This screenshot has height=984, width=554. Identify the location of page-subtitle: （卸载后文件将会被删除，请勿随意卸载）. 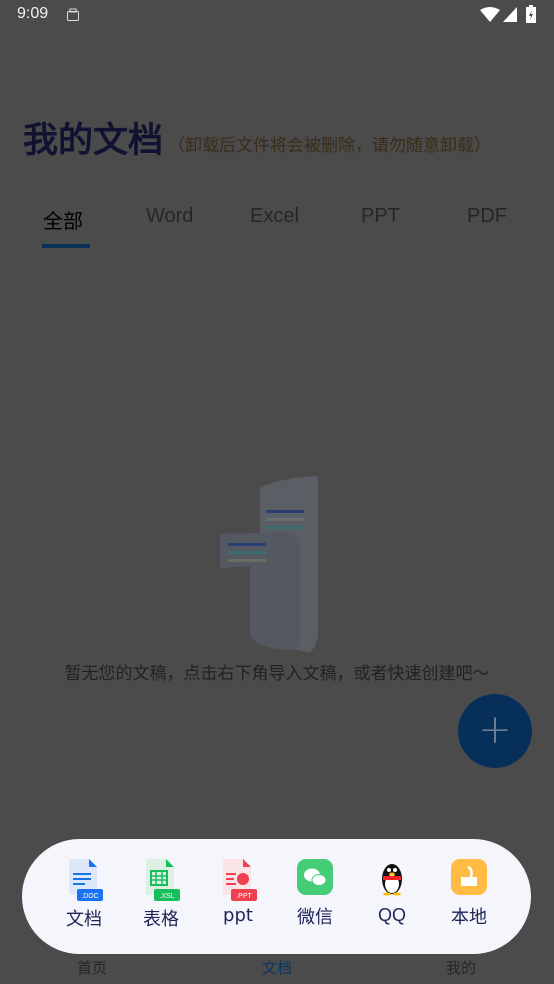
(329, 146).